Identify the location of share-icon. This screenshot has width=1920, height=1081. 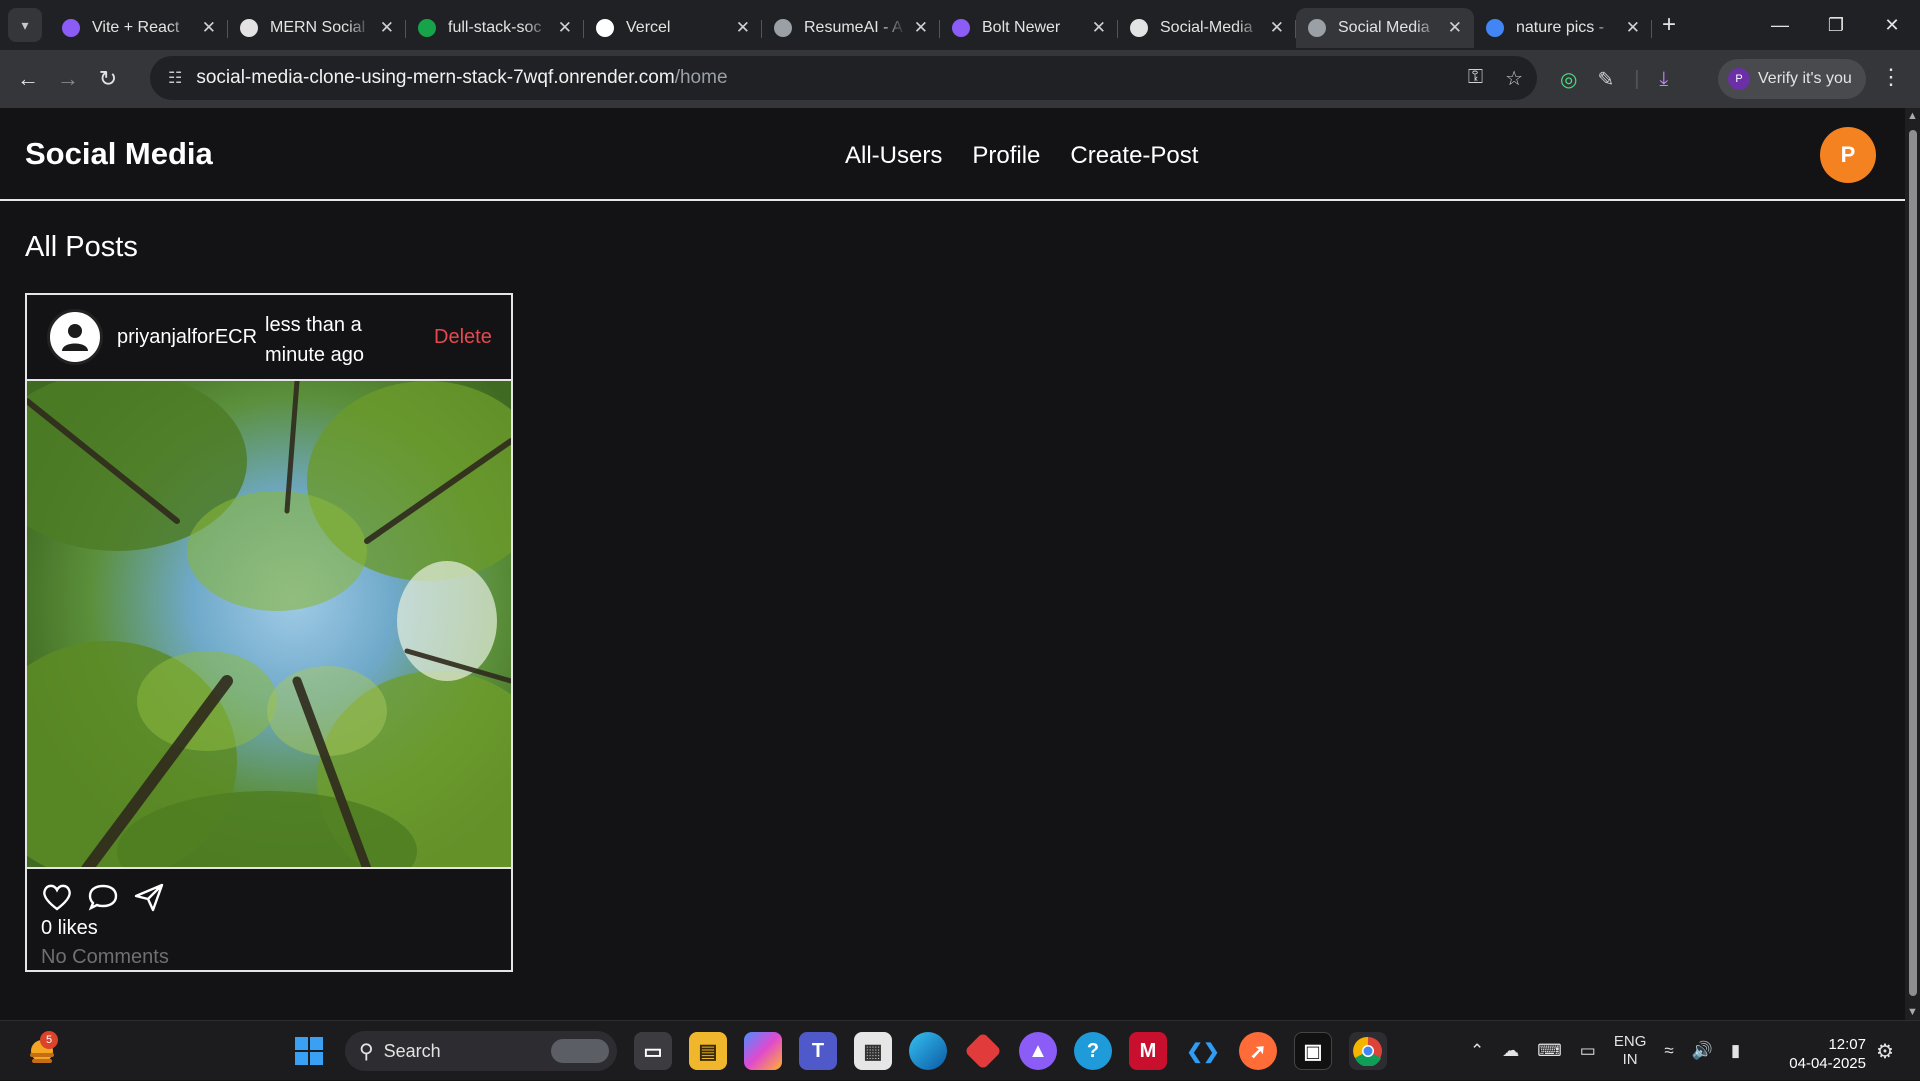
(149, 897).